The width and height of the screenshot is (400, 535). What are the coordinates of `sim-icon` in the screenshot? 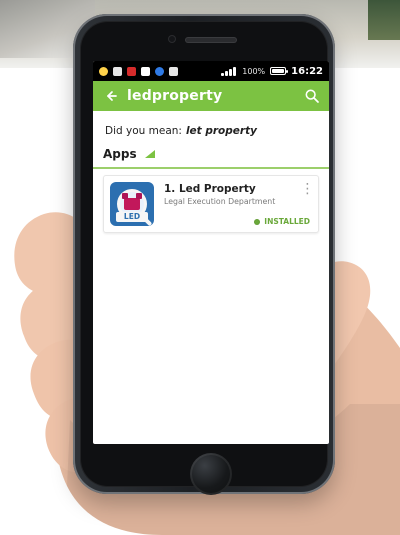 It's located at (173, 71).